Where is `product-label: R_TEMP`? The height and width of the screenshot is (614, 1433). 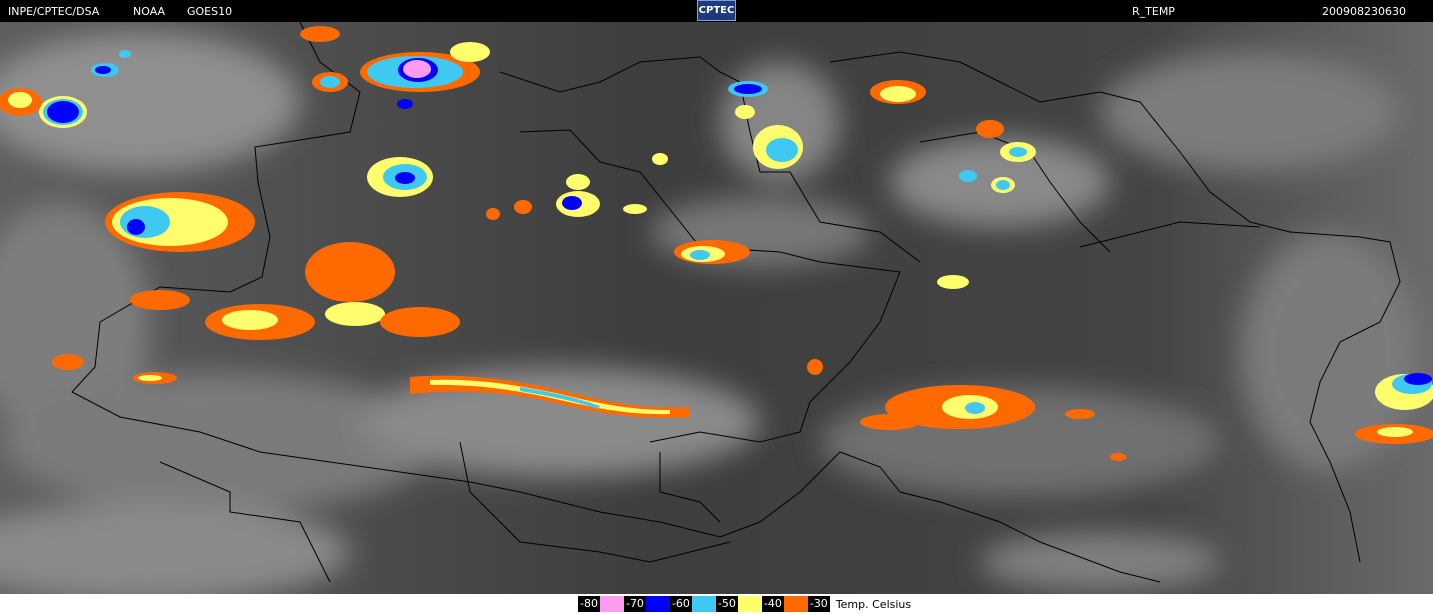 product-label: R_TEMP is located at coordinates (1153, 11).